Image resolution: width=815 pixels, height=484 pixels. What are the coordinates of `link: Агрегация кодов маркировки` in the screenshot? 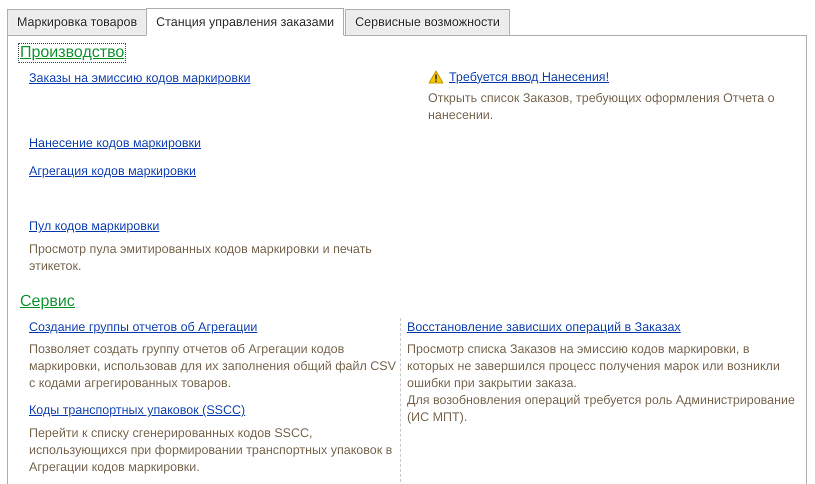 It's located at (112, 171).